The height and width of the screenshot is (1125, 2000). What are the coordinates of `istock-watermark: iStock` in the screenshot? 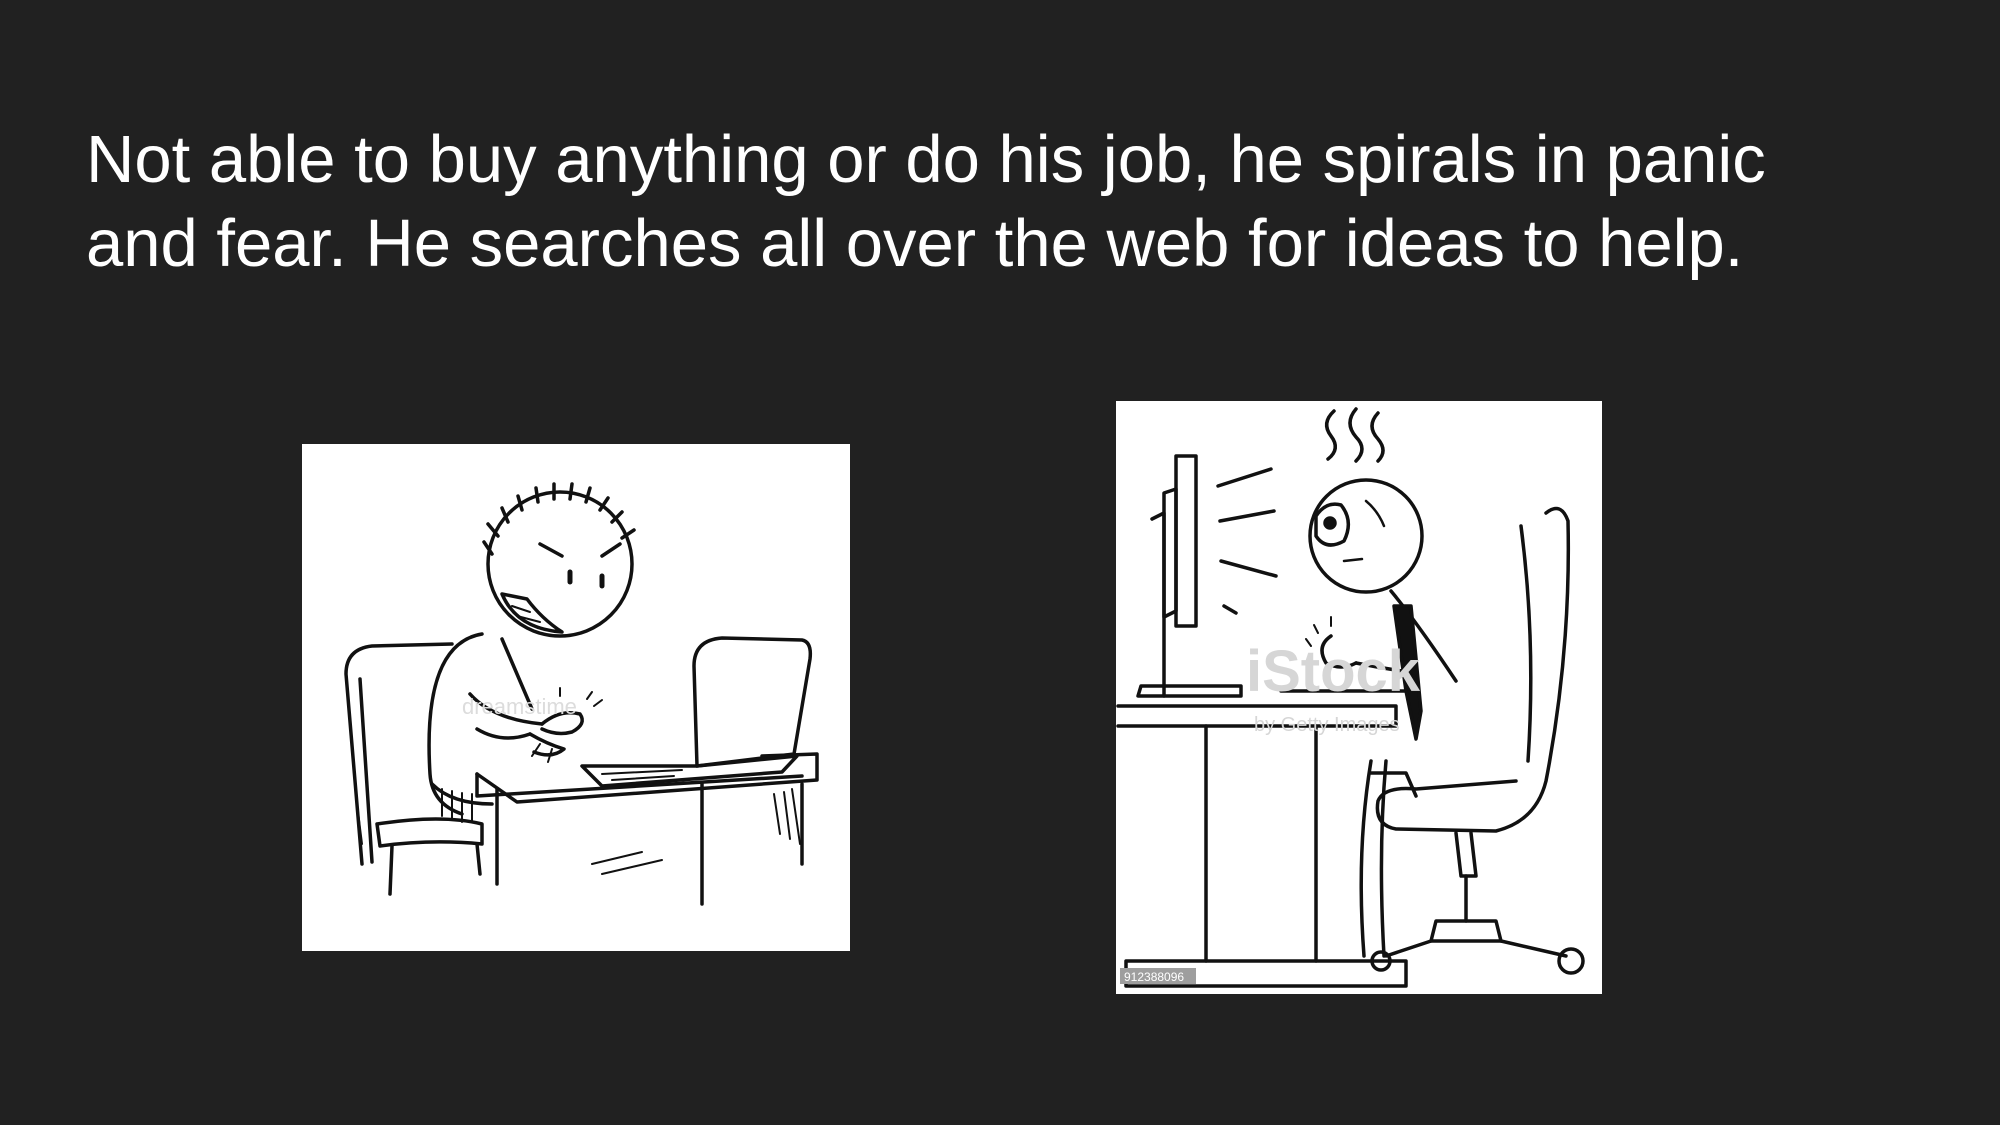 It's located at (1333, 671).